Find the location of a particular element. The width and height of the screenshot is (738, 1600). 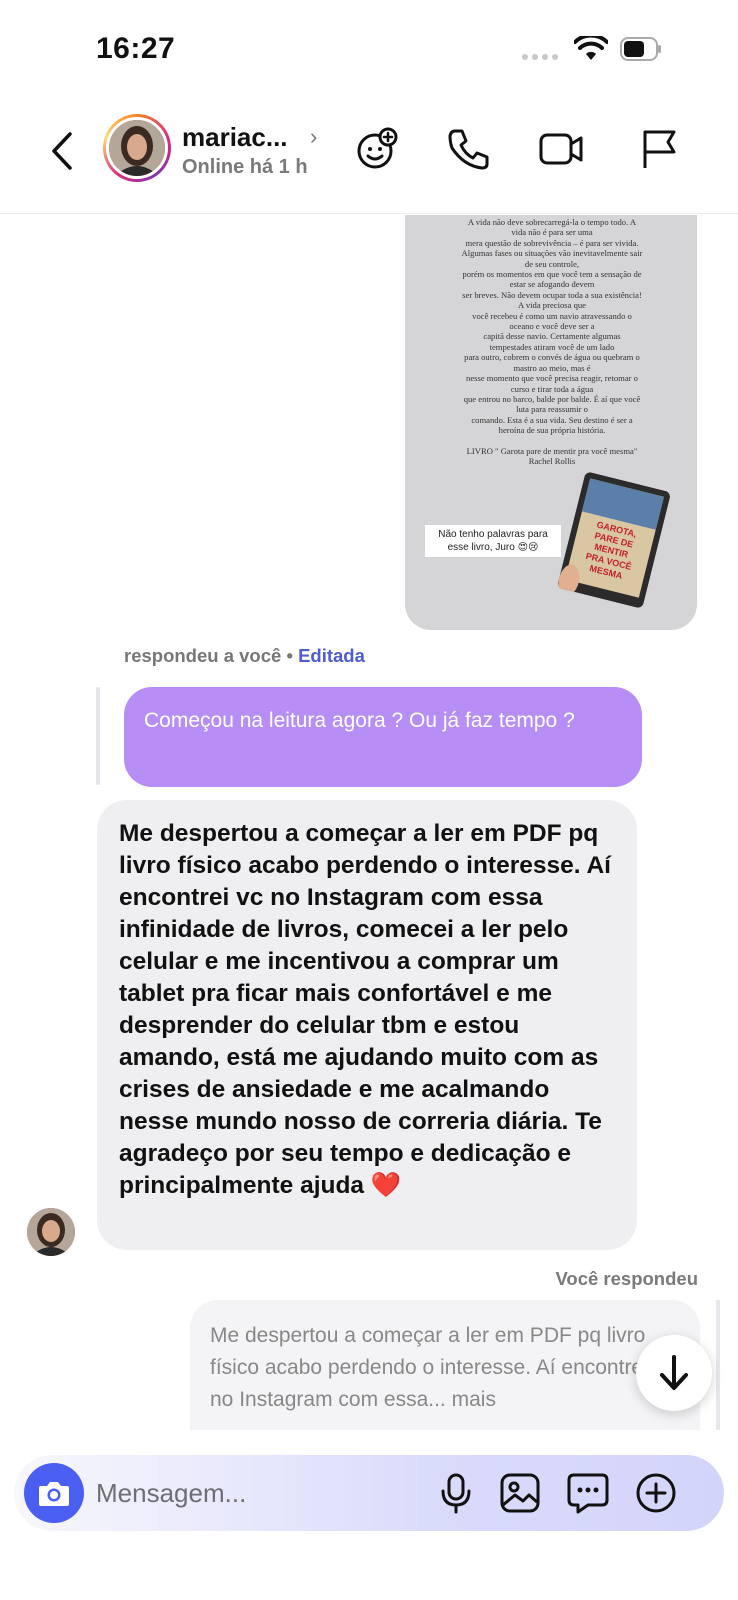

microphone-icon is located at coordinates (456, 1493).